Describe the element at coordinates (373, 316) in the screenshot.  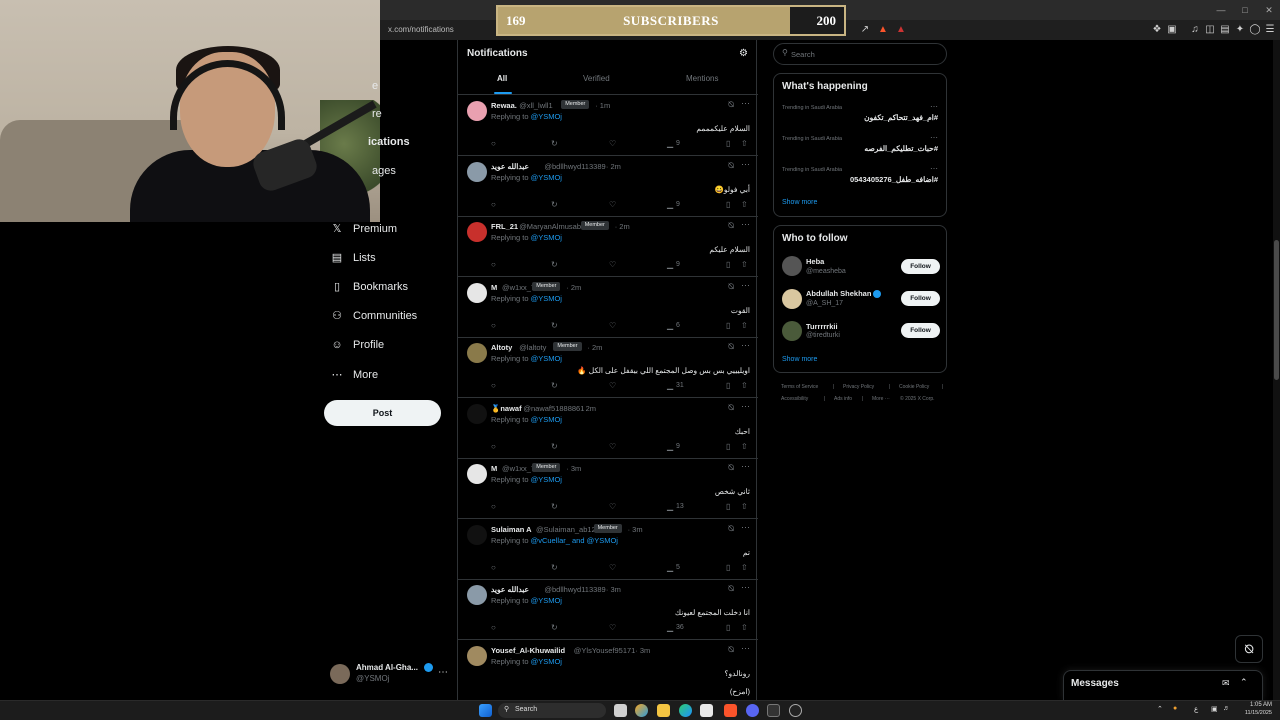
I see `nav-communities: ⚇ Communities` at that location.